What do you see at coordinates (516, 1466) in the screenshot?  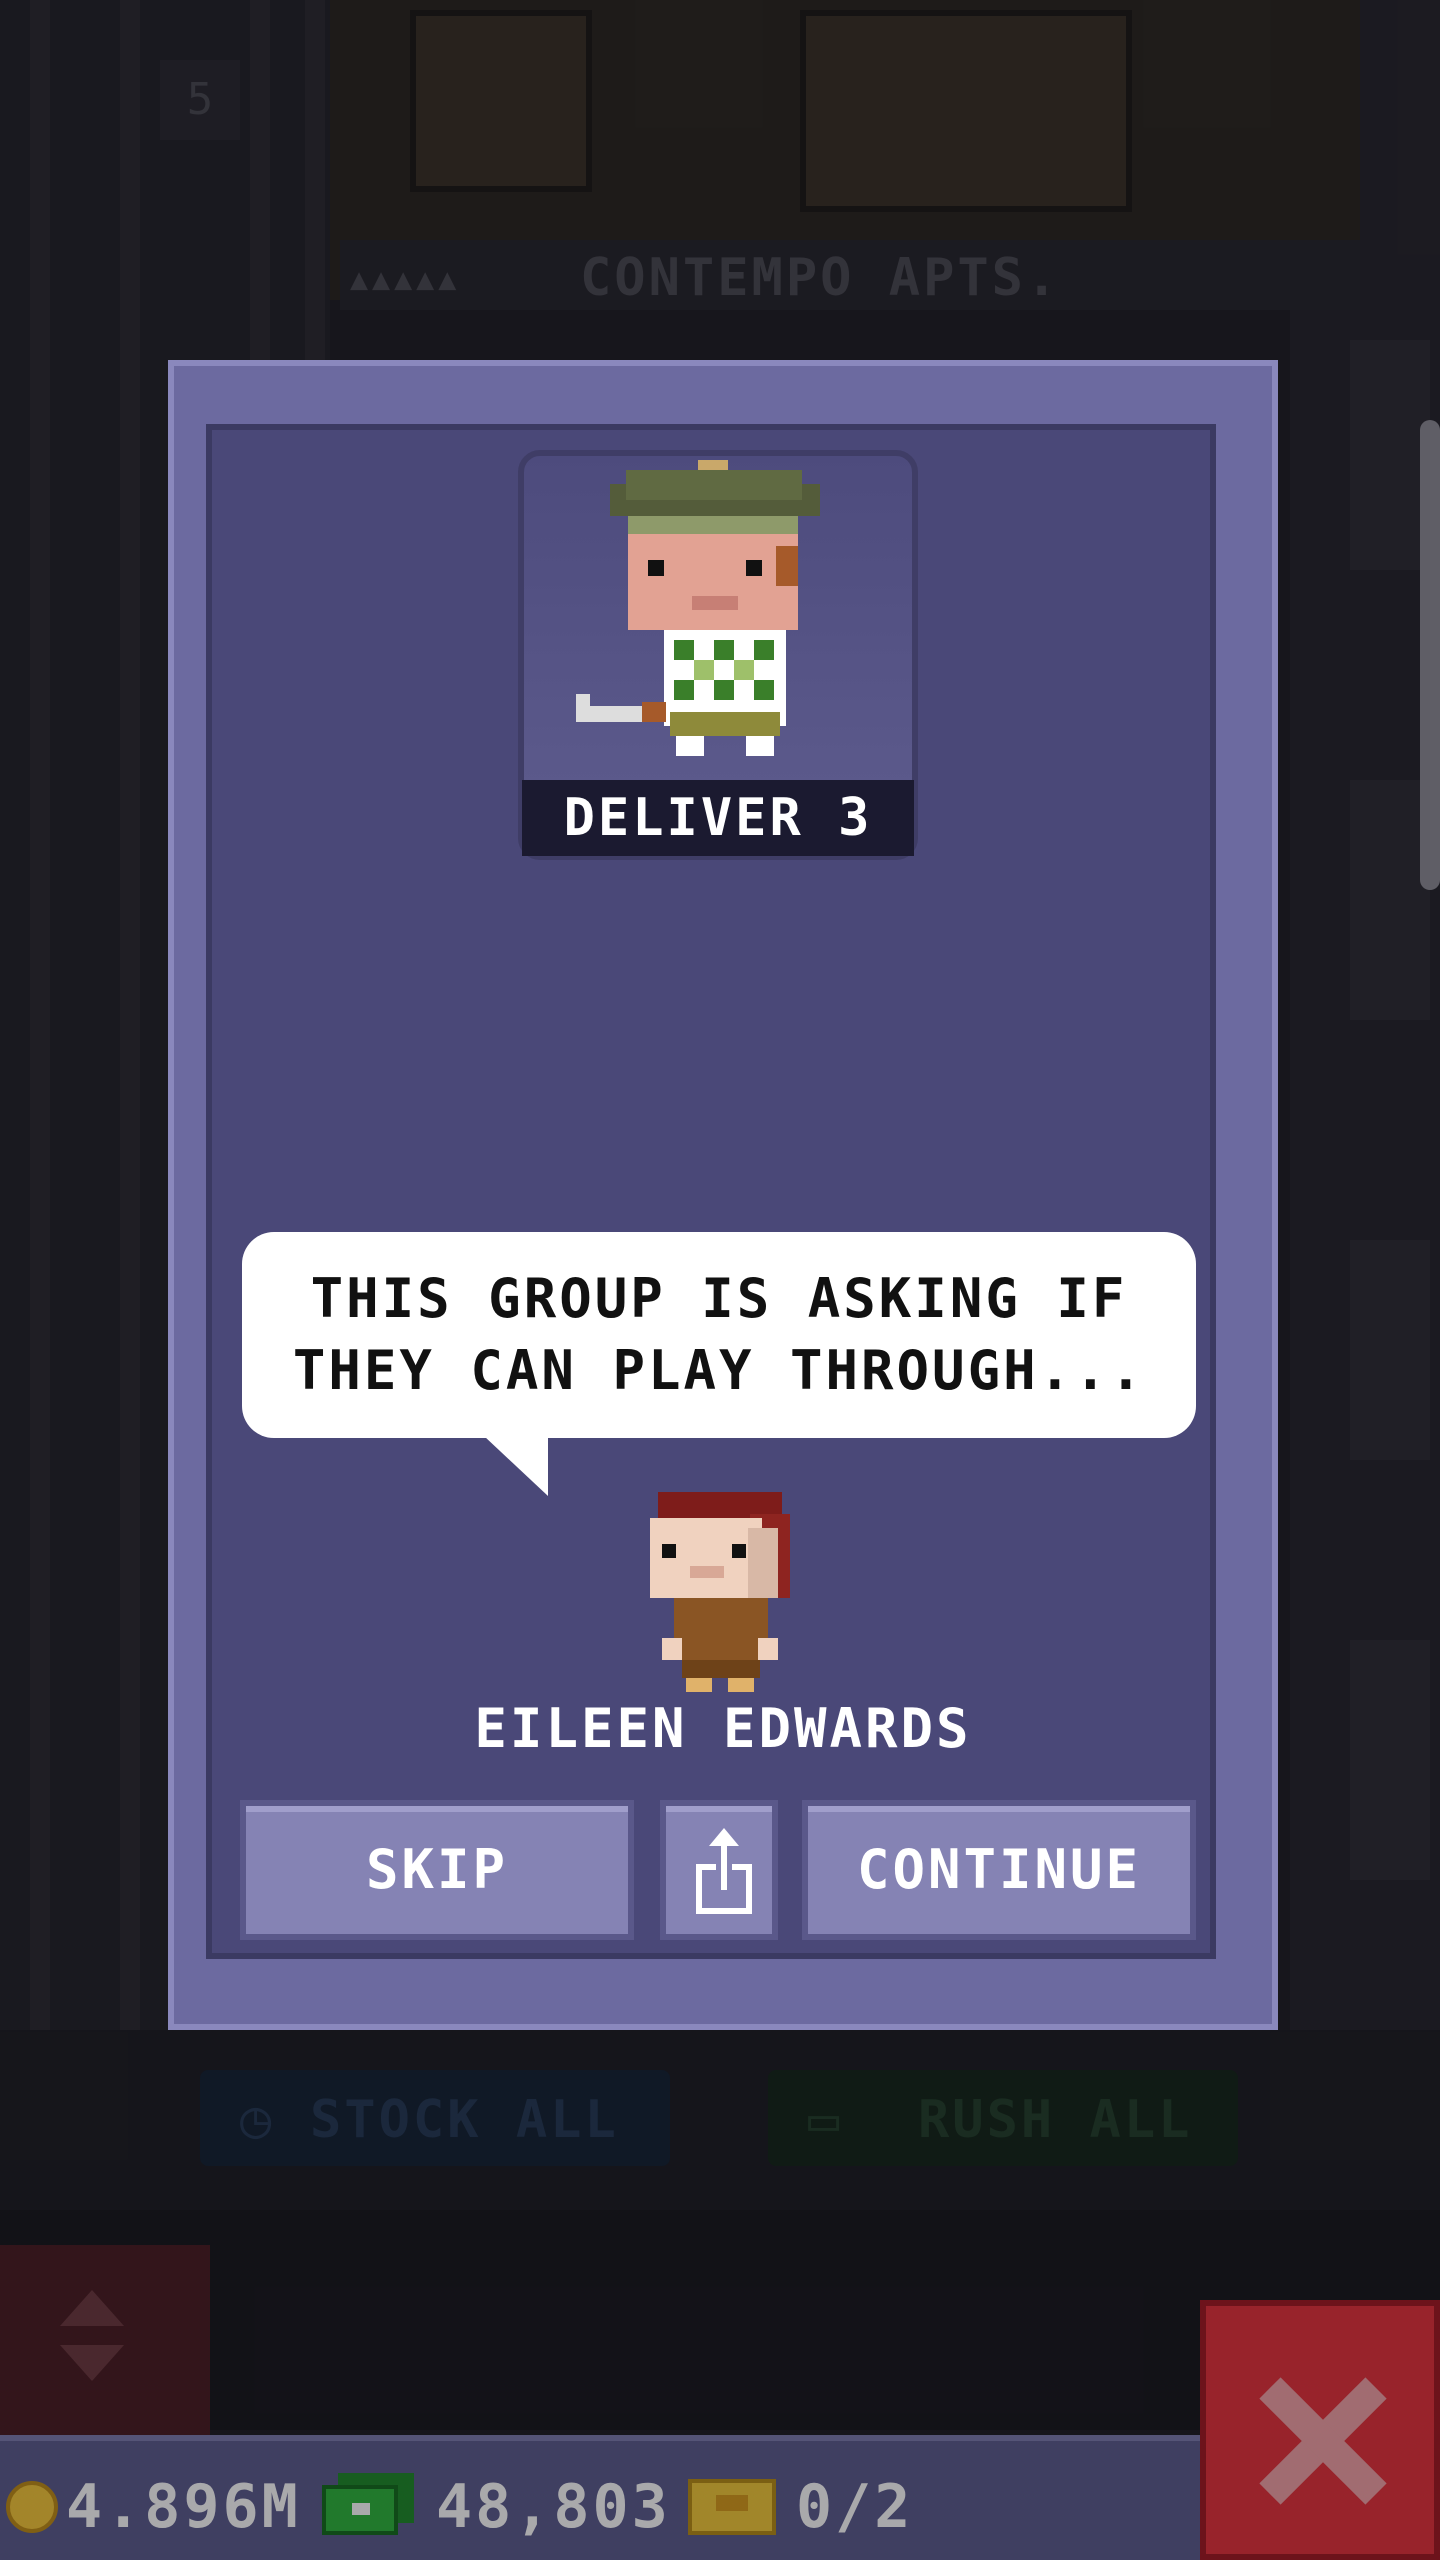 I see `speech-bubble-tail` at bounding box center [516, 1466].